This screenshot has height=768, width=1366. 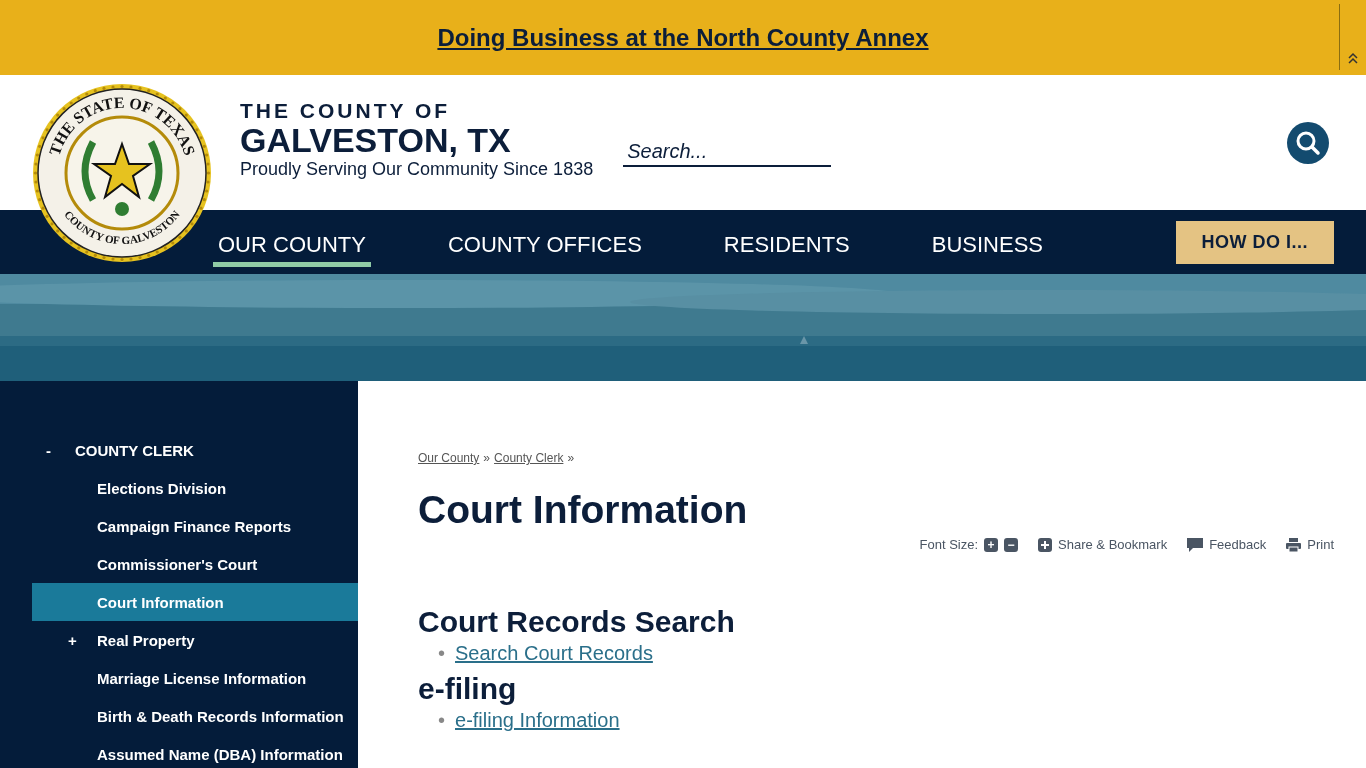 What do you see at coordinates (449, 458) in the screenshot?
I see `breadcrumb-link: Our County` at bounding box center [449, 458].